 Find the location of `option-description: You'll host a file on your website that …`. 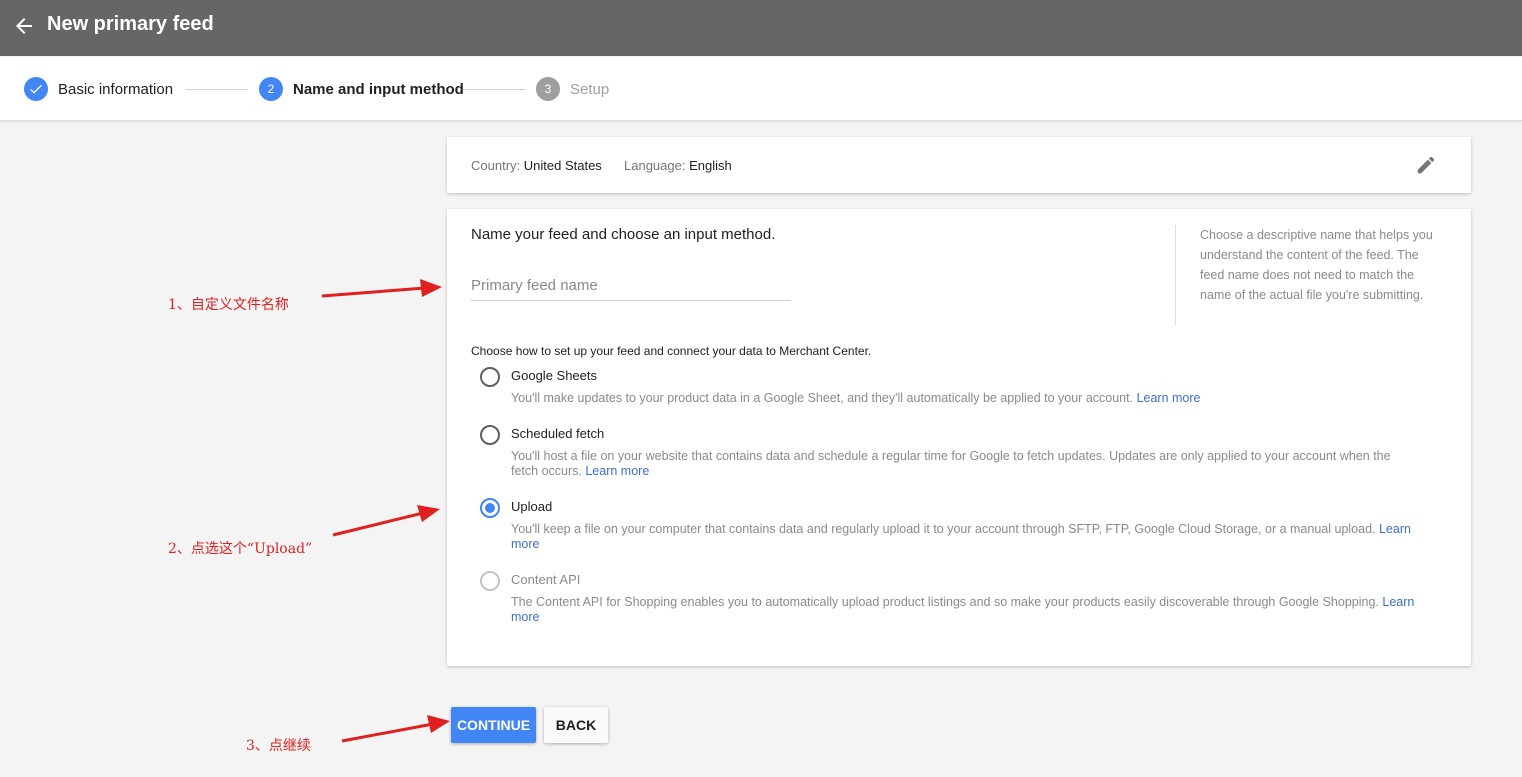

option-description: You'll host a file on your website that … is located at coordinates (951, 463).